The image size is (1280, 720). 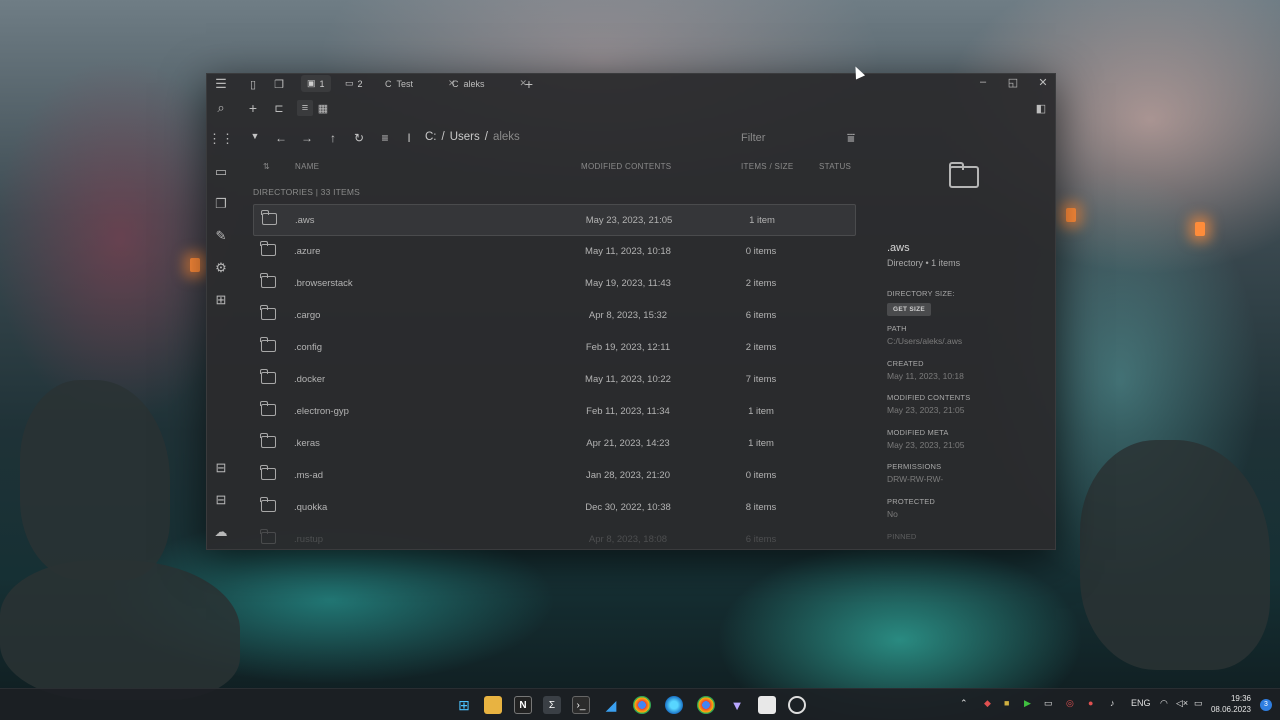 What do you see at coordinates (307, 138) in the screenshot?
I see `forward-icon: →` at bounding box center [307, 138].